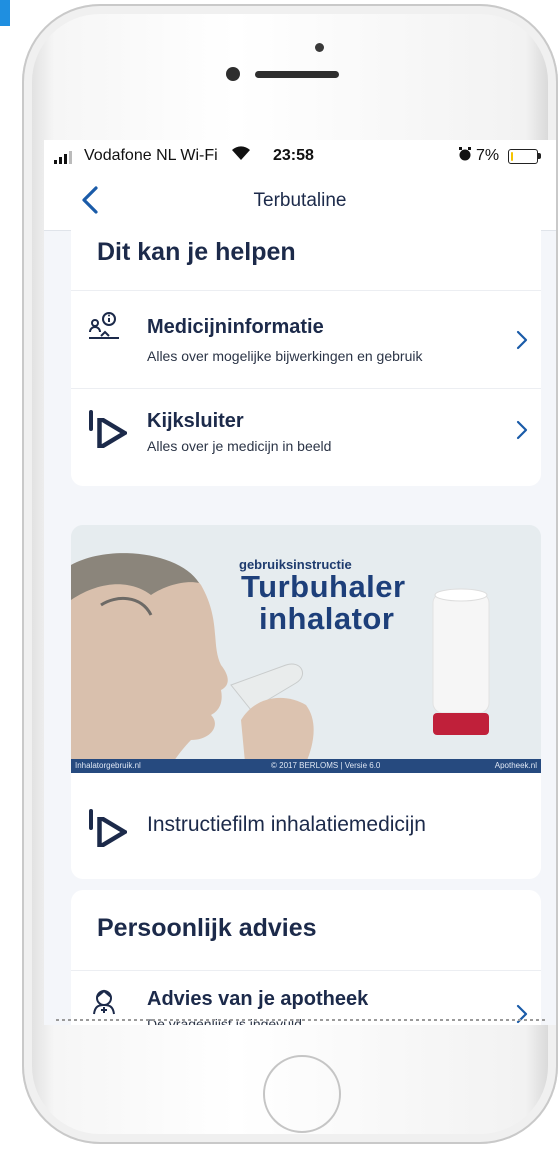  I want to click on corner-marker, so click(5, 13).